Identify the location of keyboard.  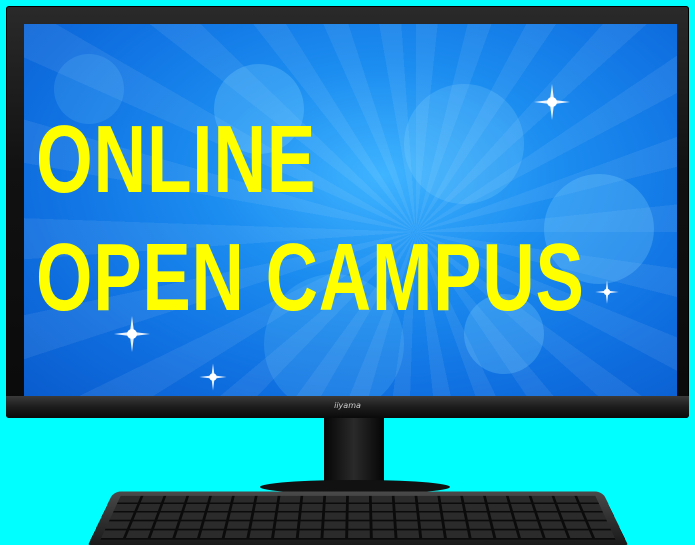
(358, 518).